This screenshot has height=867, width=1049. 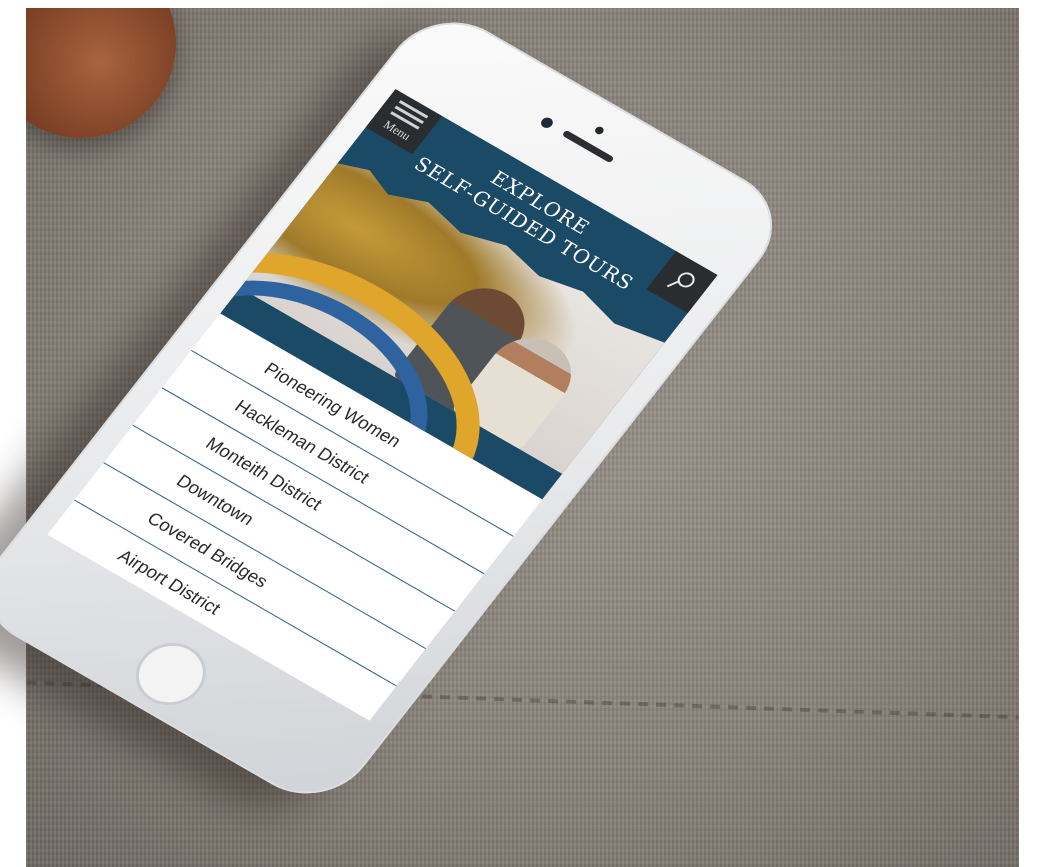 What do you see at coordinates (680, 280) in the screenshot?
I see `search-icon` at bounding box center [680, 280].